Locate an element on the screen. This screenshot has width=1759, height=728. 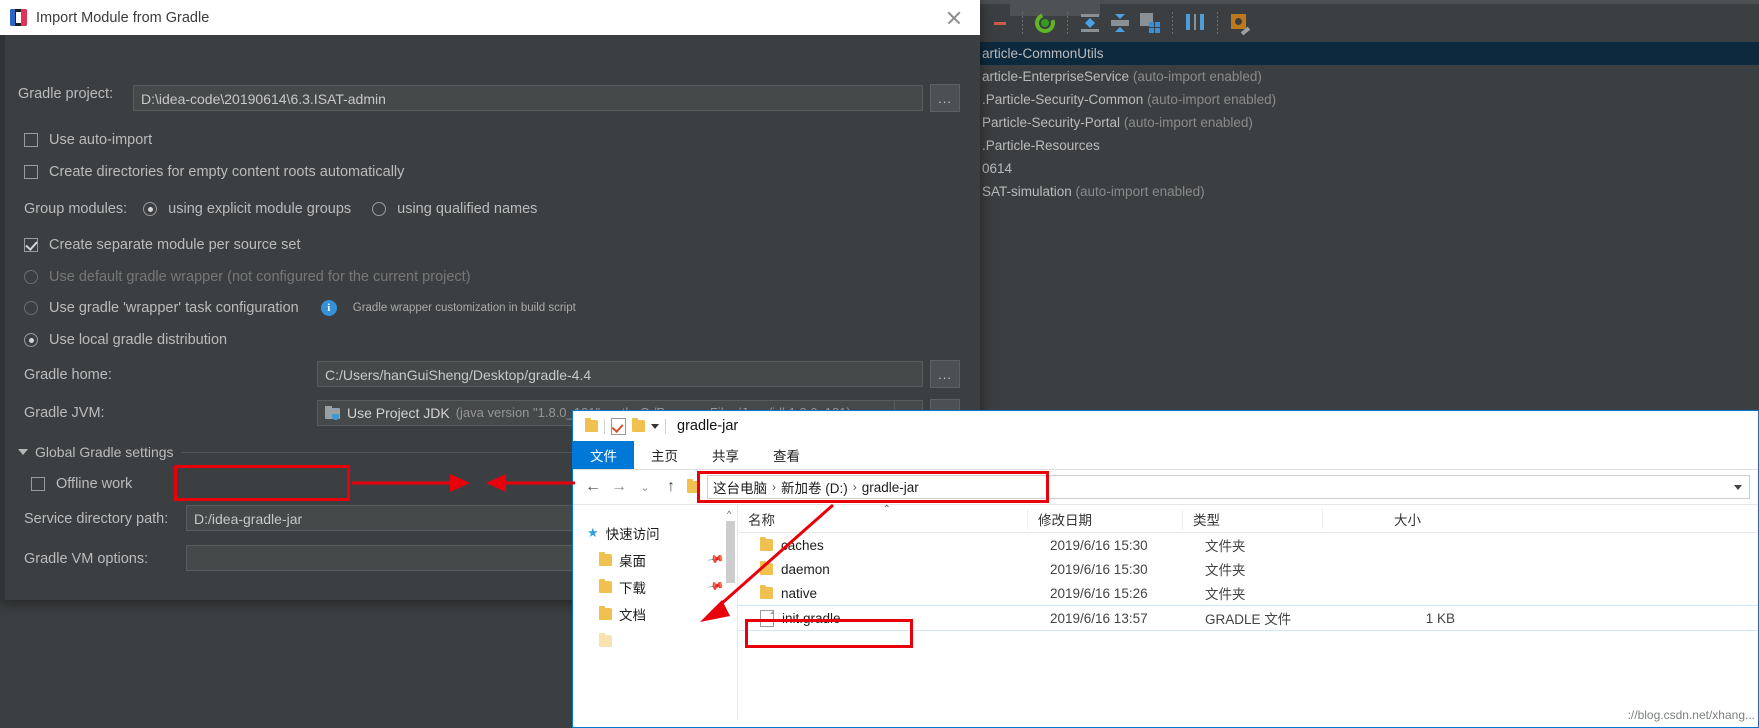
arrow-right-icon: → is located at coordinates (619, 487).